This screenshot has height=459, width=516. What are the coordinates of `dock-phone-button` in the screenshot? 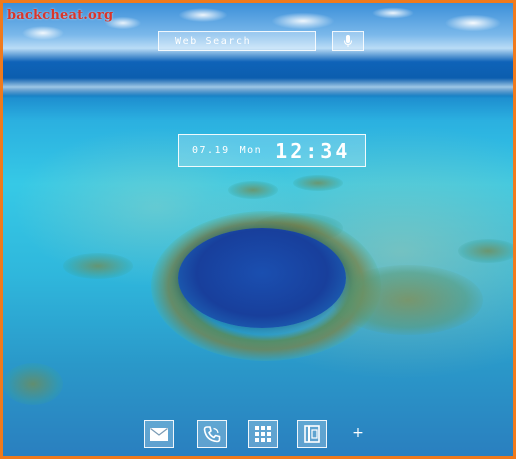 It's located at (212, 434).